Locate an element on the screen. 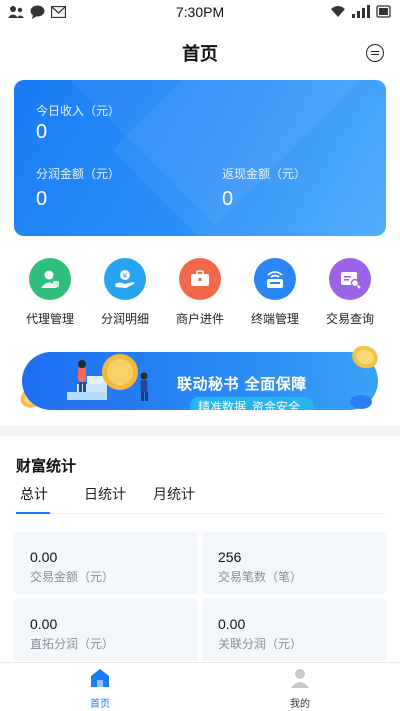 This screenshot has height=711, width=400. tabbar-mine: 我的 is located at coordinates (300, 688).